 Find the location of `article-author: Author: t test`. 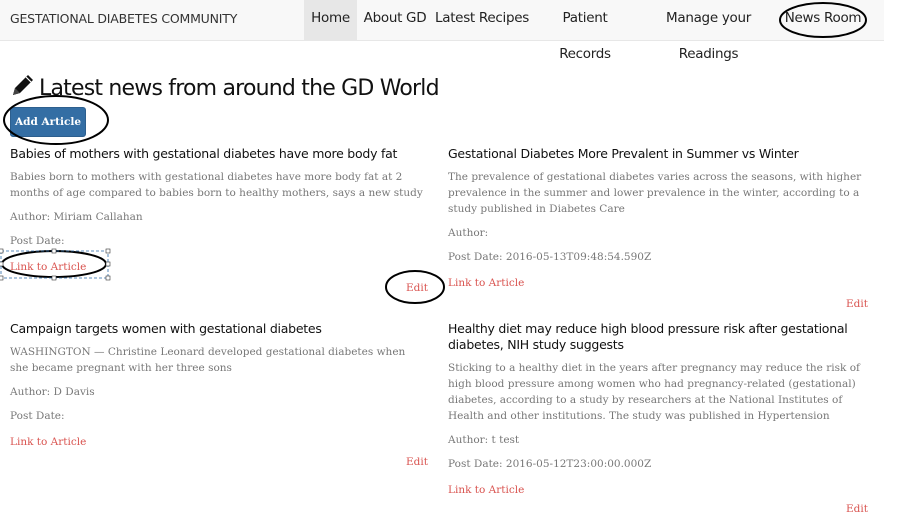

article-author: Author: t test is located at coordinates (484, 440).